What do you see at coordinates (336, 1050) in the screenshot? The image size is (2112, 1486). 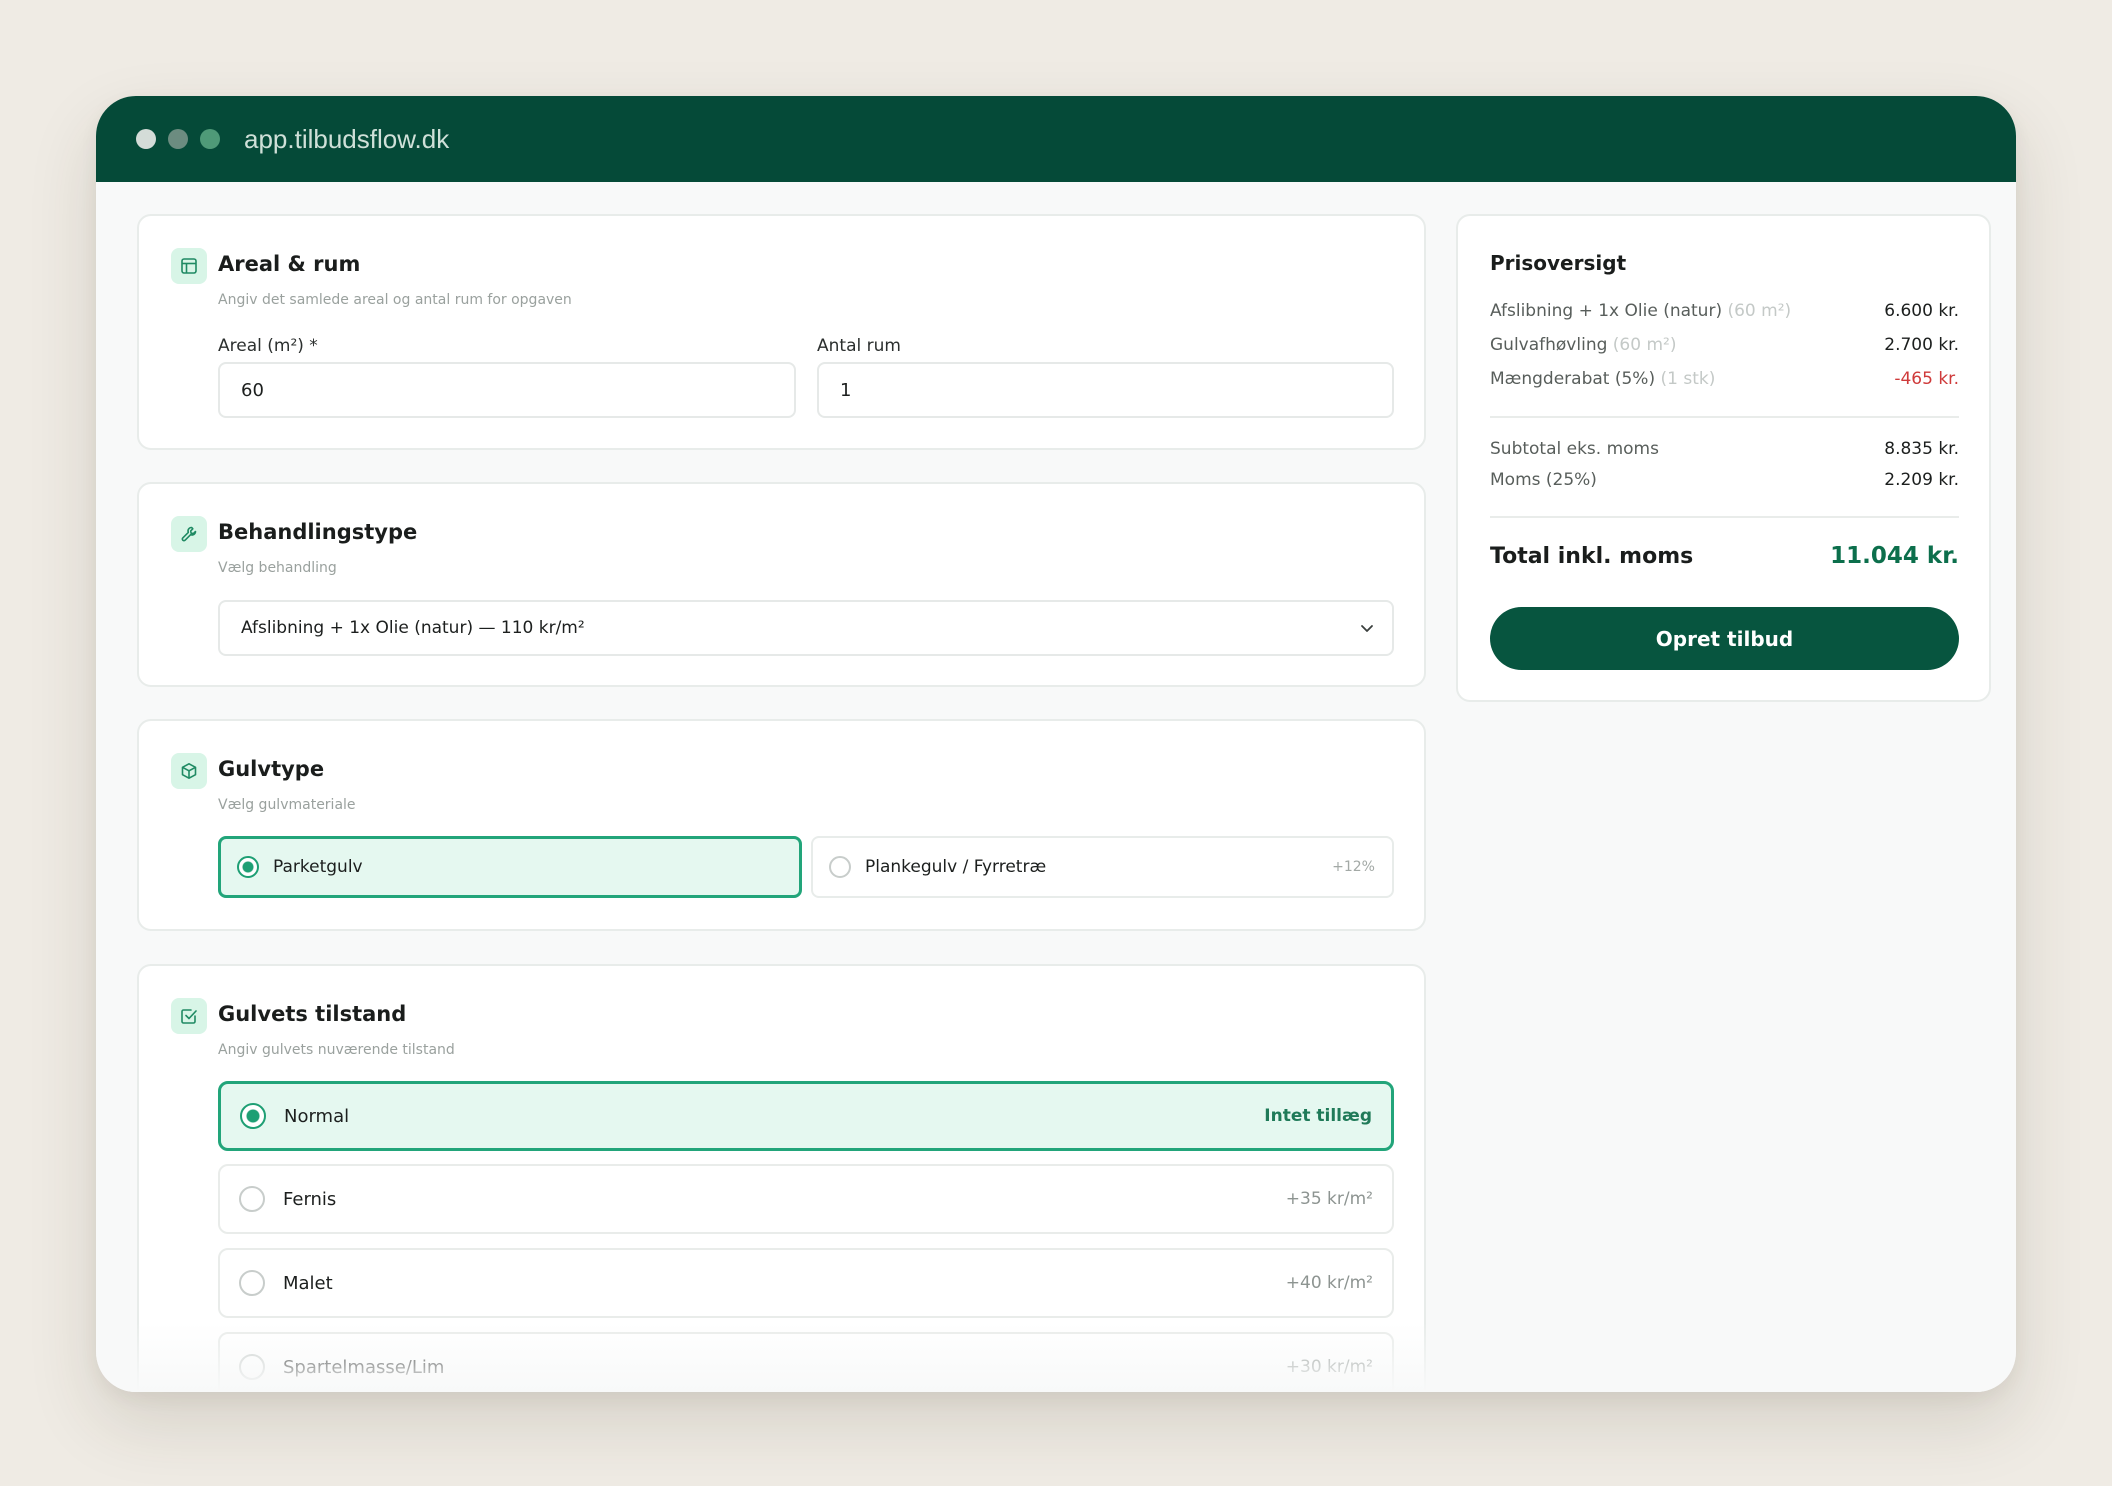 I see `condition-section-subtitle: Angiv gulvets nuværende tilstand` at bounding box center [336, 1050].